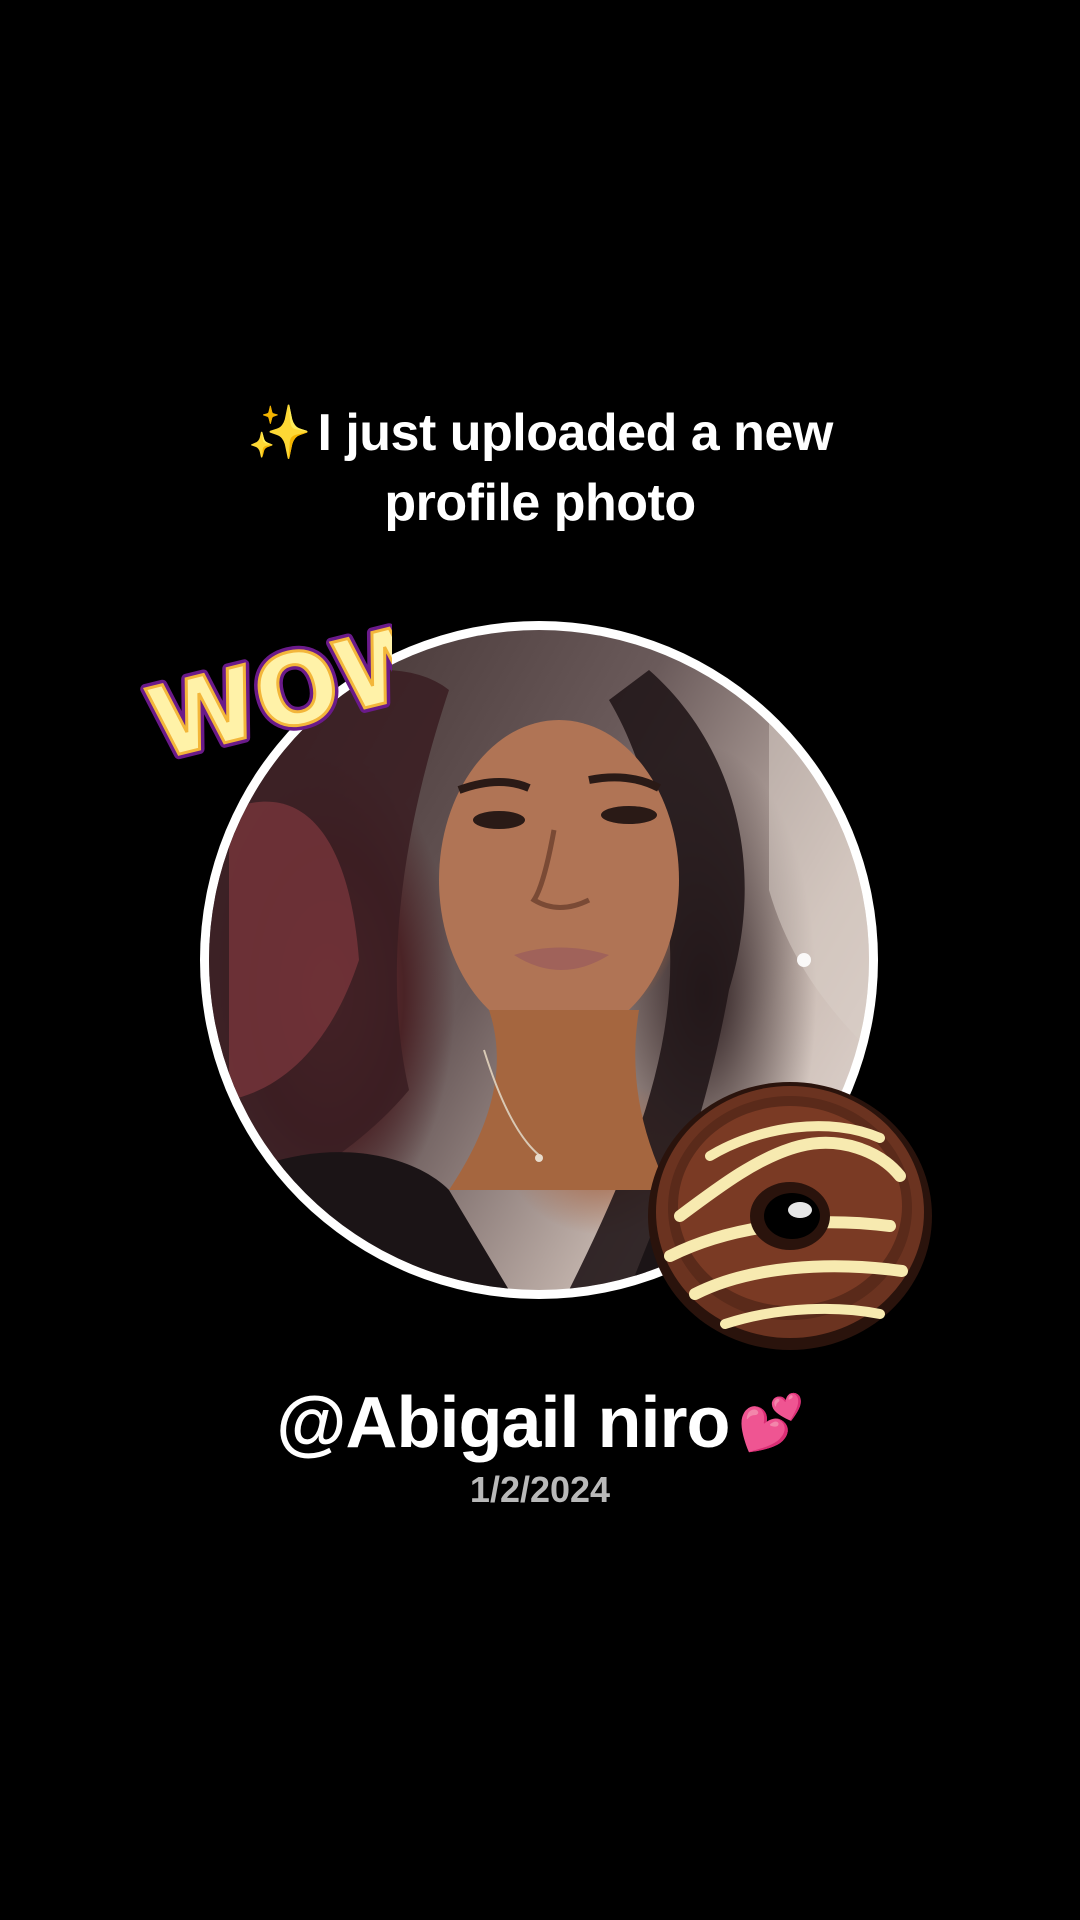 This screenshot has height=1920, width=1080. Describe the element at coordinates (540, 1489) in the screenshot. I see `upload-date: 1/2/2024` at that location.